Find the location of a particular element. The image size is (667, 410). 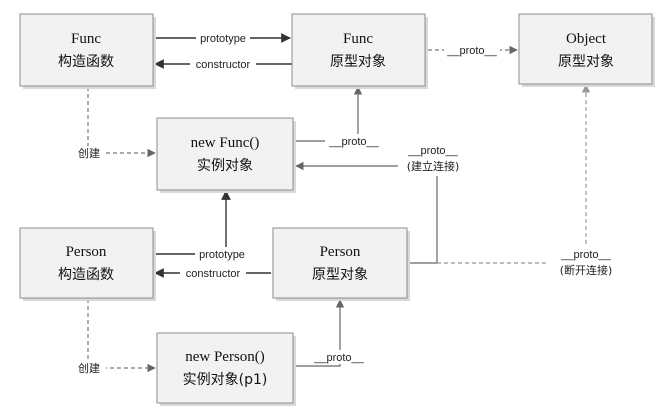

node-person-constructor-subtitle: 构造函数 is located at coordinates (86, 275).